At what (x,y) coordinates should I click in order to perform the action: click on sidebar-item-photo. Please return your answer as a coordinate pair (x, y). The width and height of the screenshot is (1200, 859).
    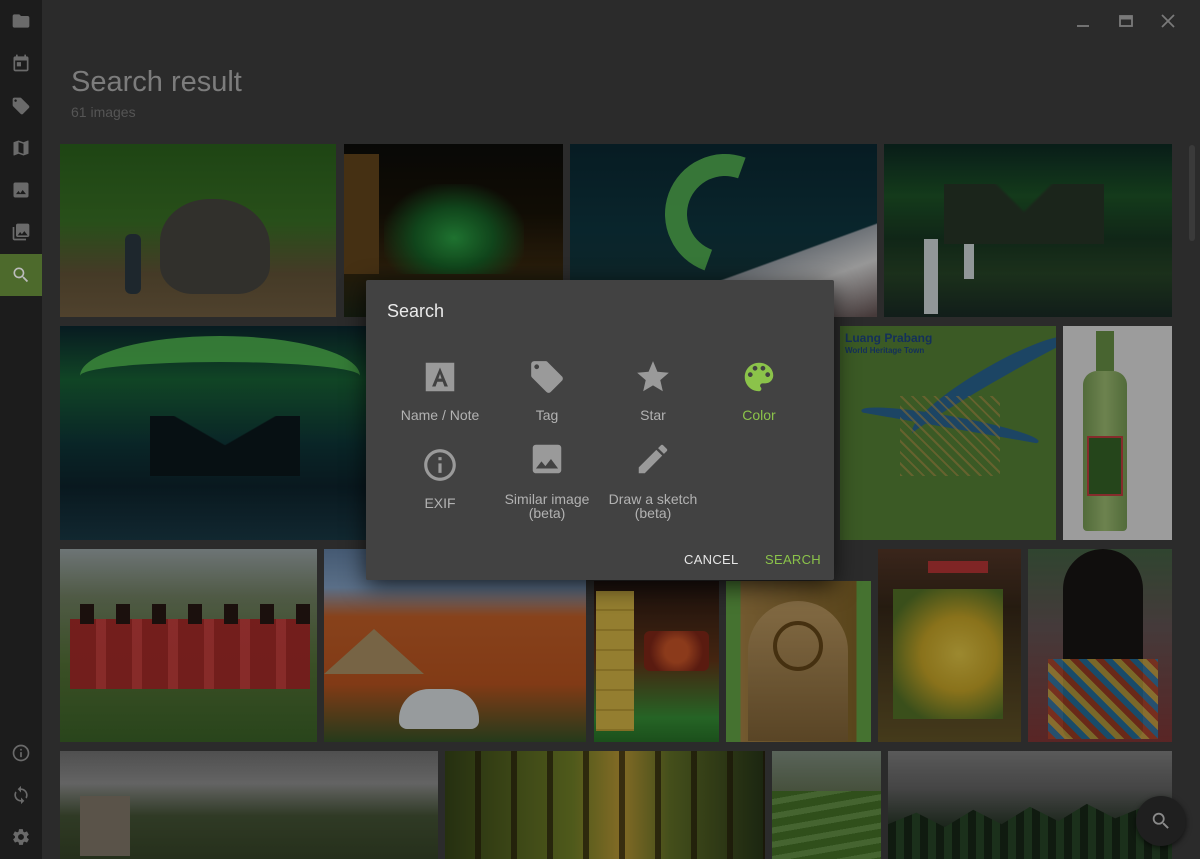
    Looking at the image, I should click on (21, 190).